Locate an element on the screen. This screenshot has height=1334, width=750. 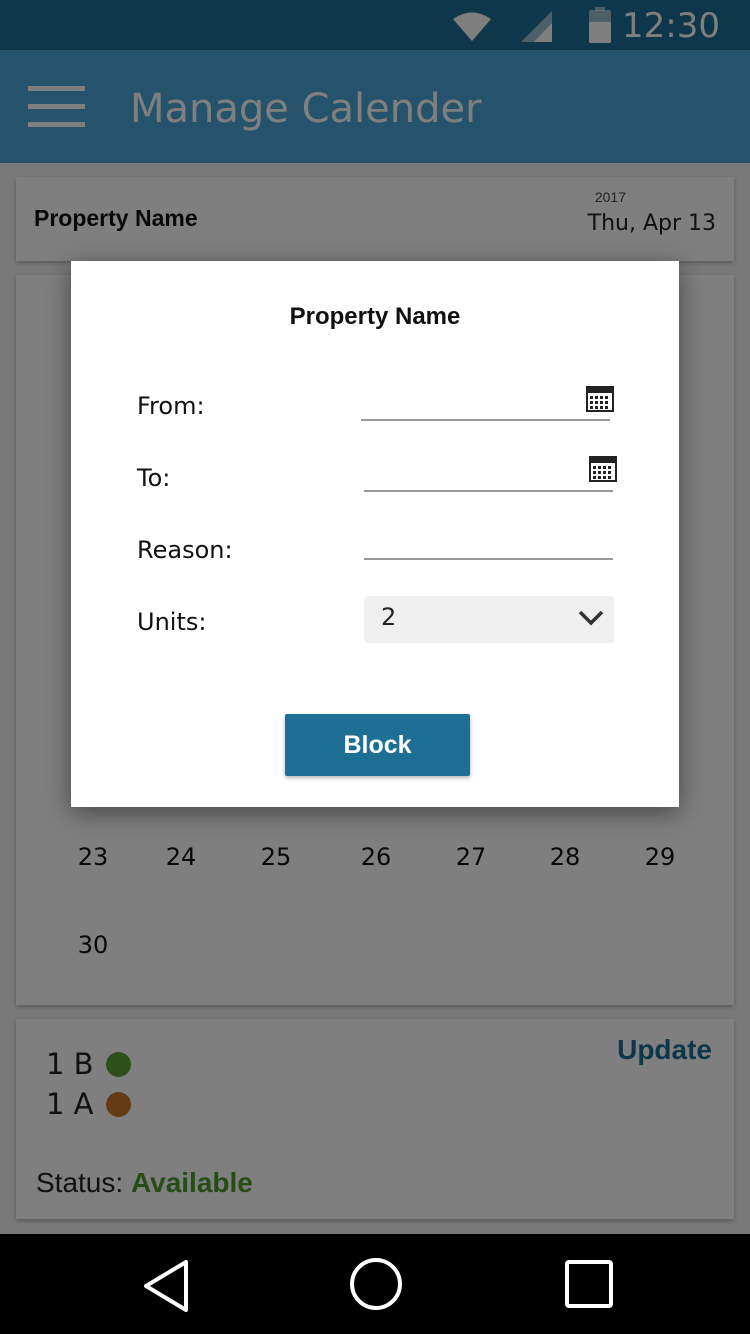
to-date-input is located at coordinates (490, 472).